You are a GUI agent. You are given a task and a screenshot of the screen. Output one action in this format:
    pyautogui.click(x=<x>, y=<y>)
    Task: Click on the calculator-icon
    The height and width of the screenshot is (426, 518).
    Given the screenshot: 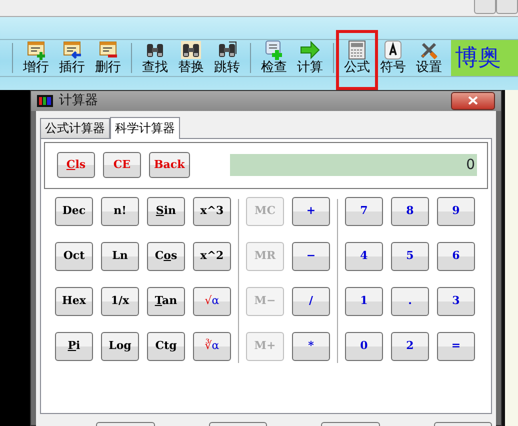 What is the action you would take?
    pyautogui.click(x=357, y=50)
    